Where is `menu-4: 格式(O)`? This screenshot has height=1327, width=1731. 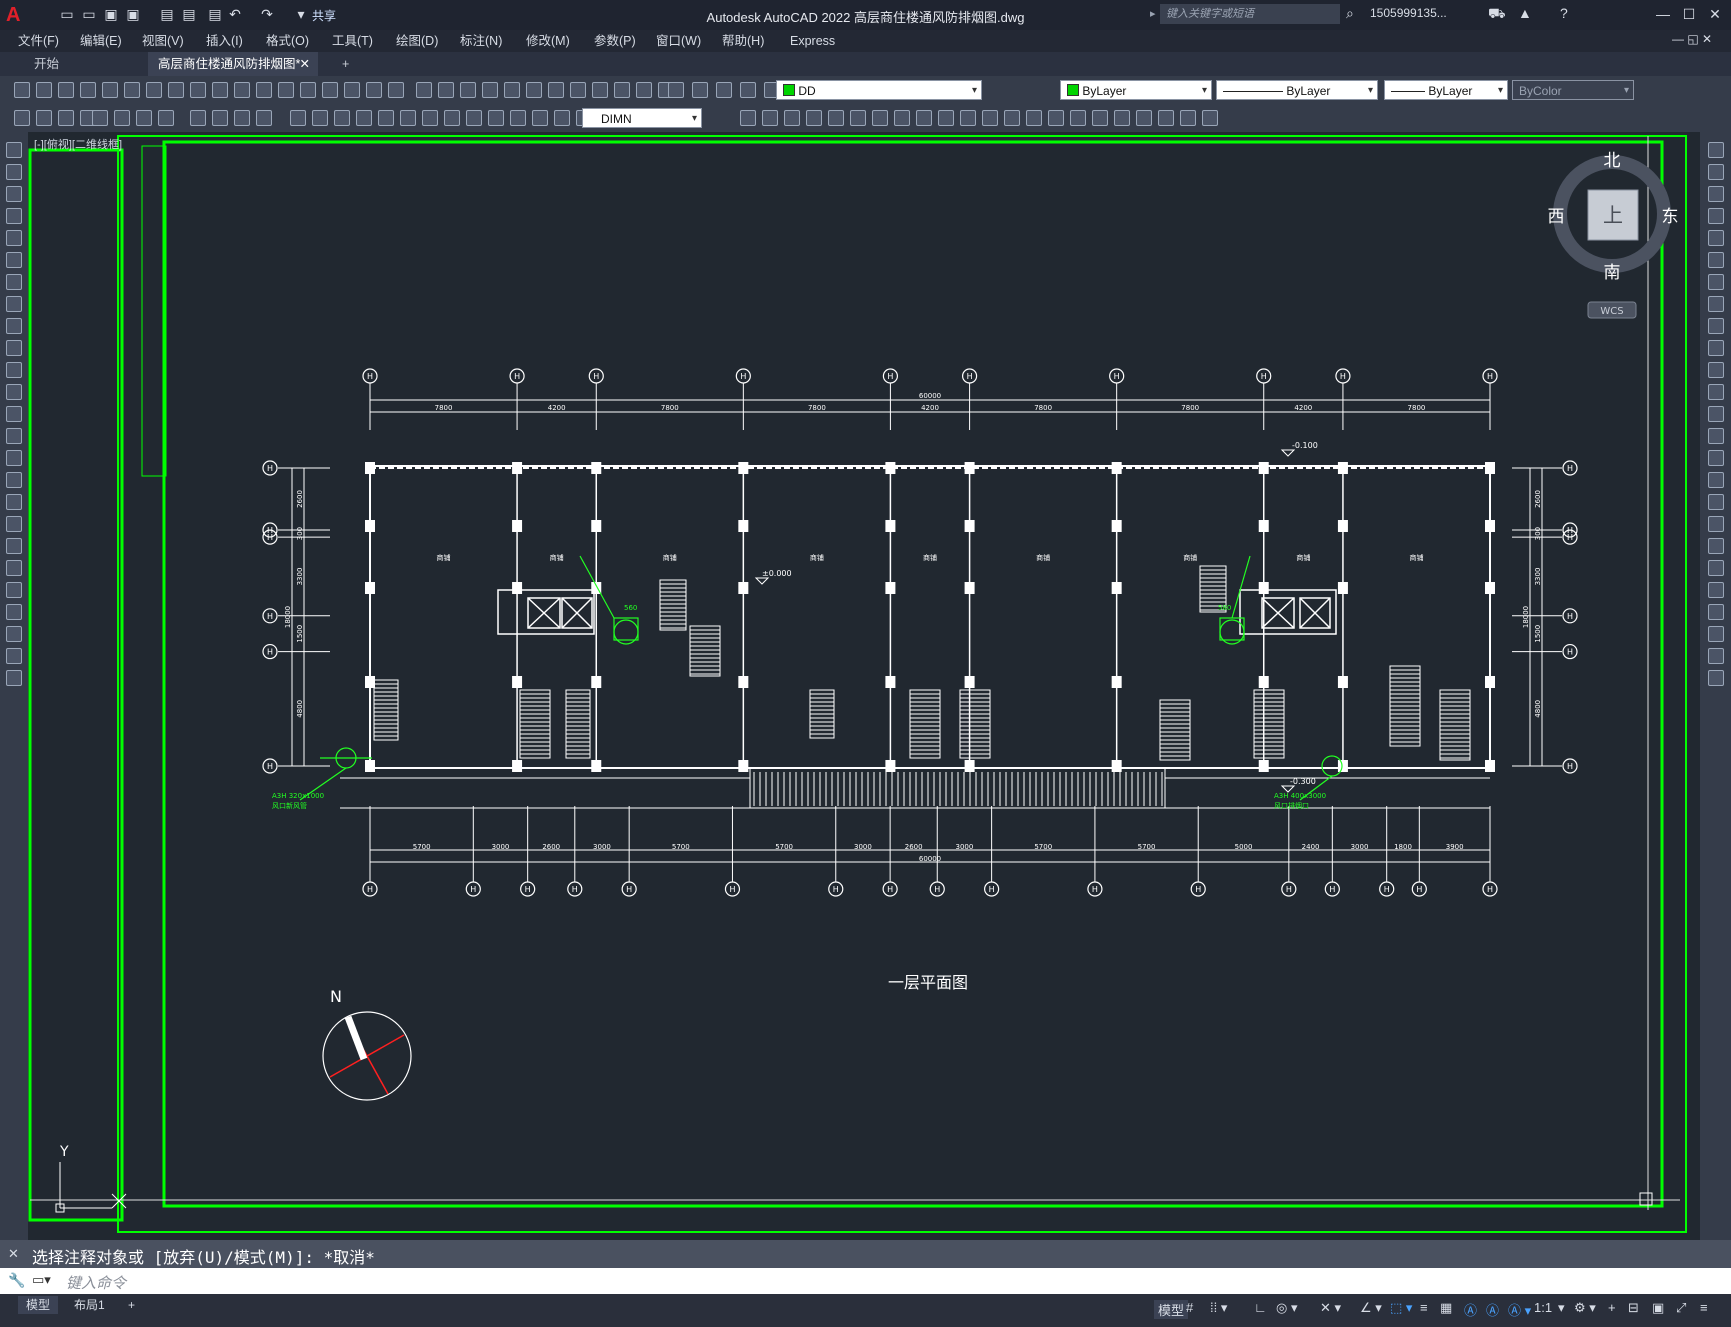
menu-4: 格式(O) is located at coordinates (287, 41).